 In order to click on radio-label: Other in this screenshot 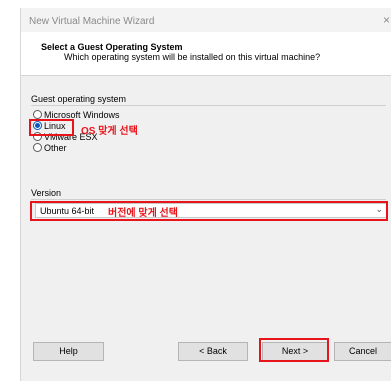, I will do `click(55, 148)`.